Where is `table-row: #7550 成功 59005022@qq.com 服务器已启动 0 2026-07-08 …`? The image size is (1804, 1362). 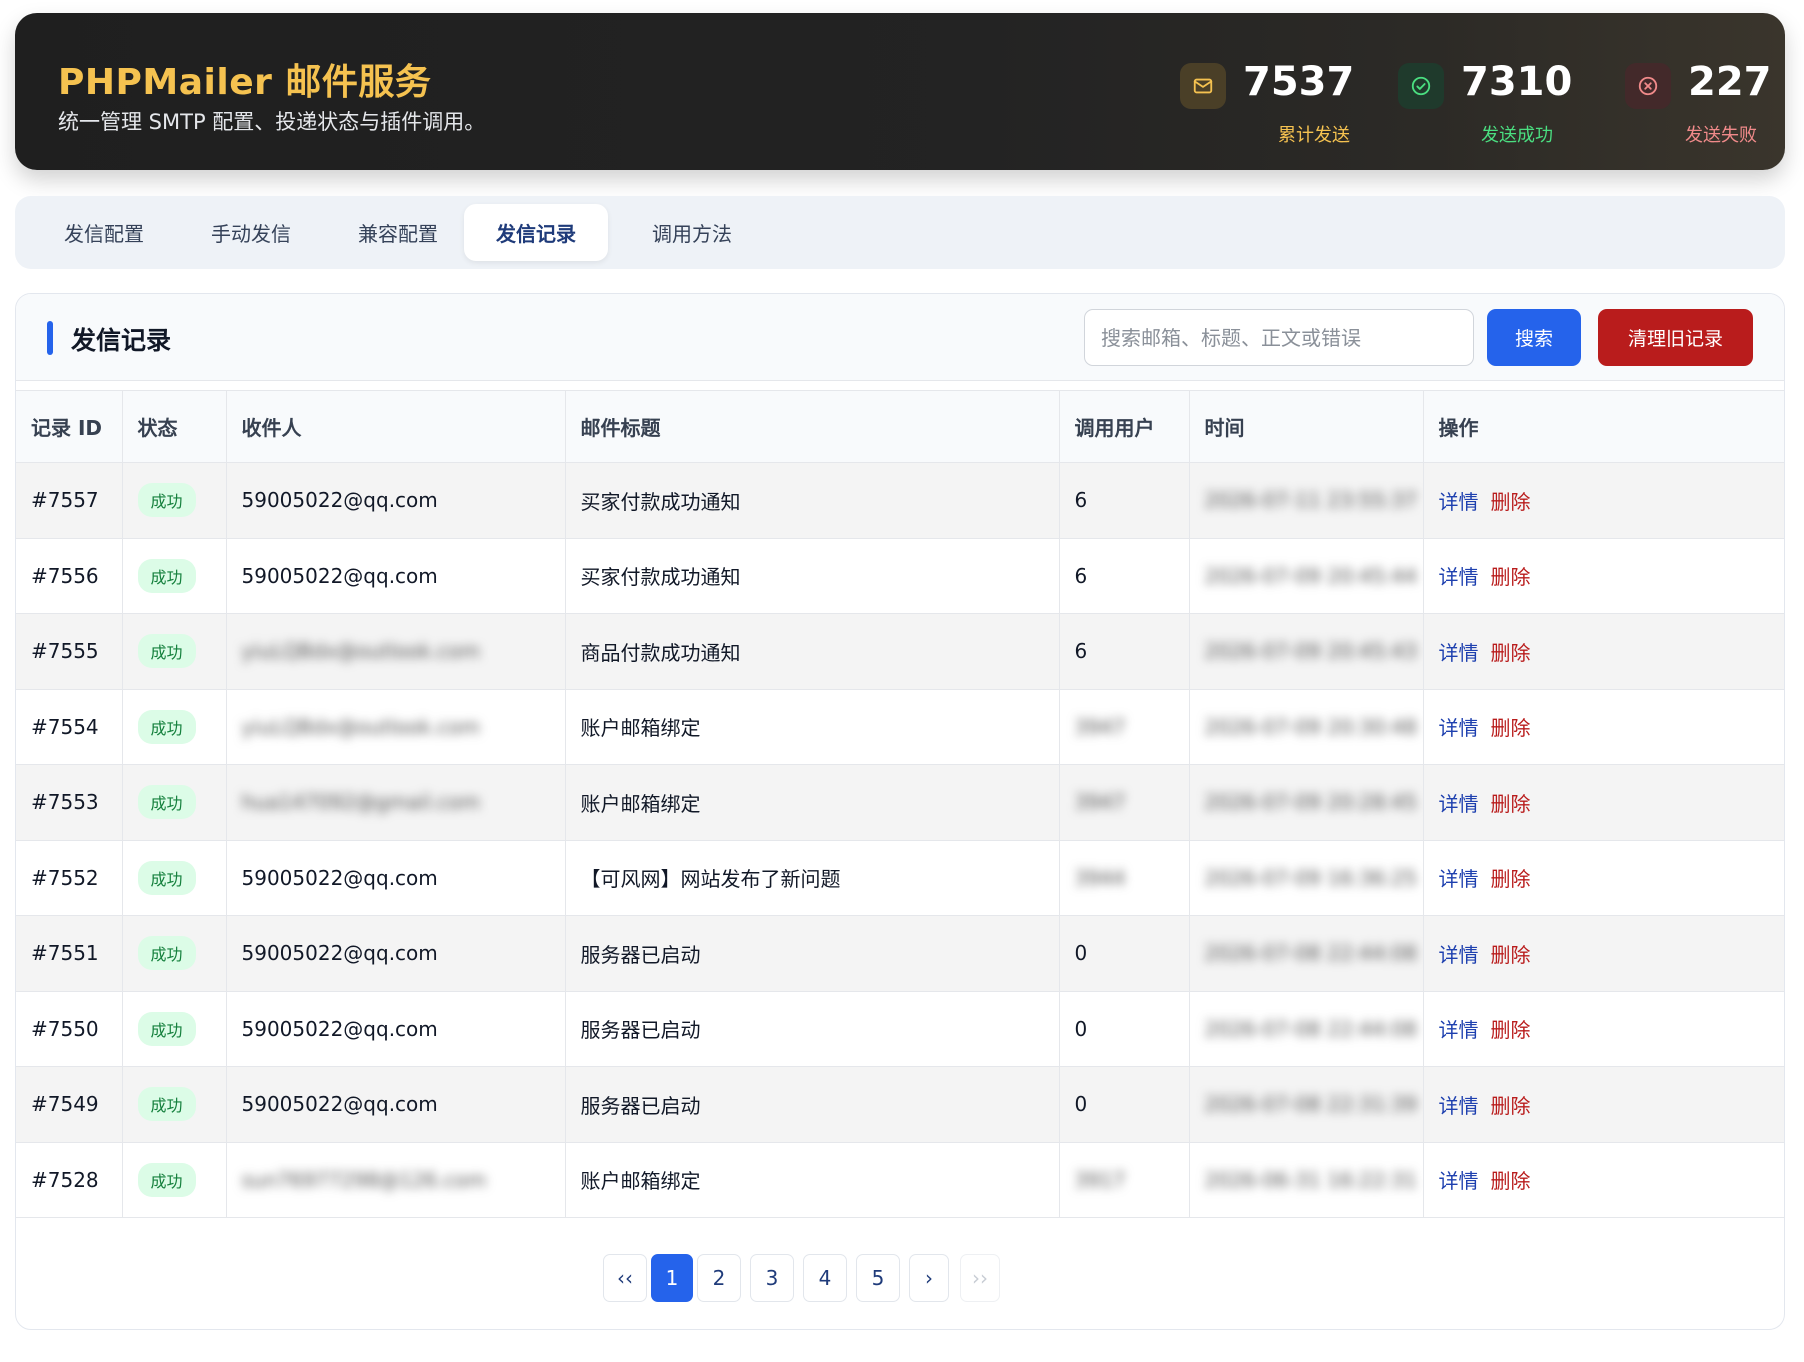
table-row: #7550 成功 59005022@qq.com 服务器已启动 0 2026-07-08 … is located at coordinates (900, 1029).